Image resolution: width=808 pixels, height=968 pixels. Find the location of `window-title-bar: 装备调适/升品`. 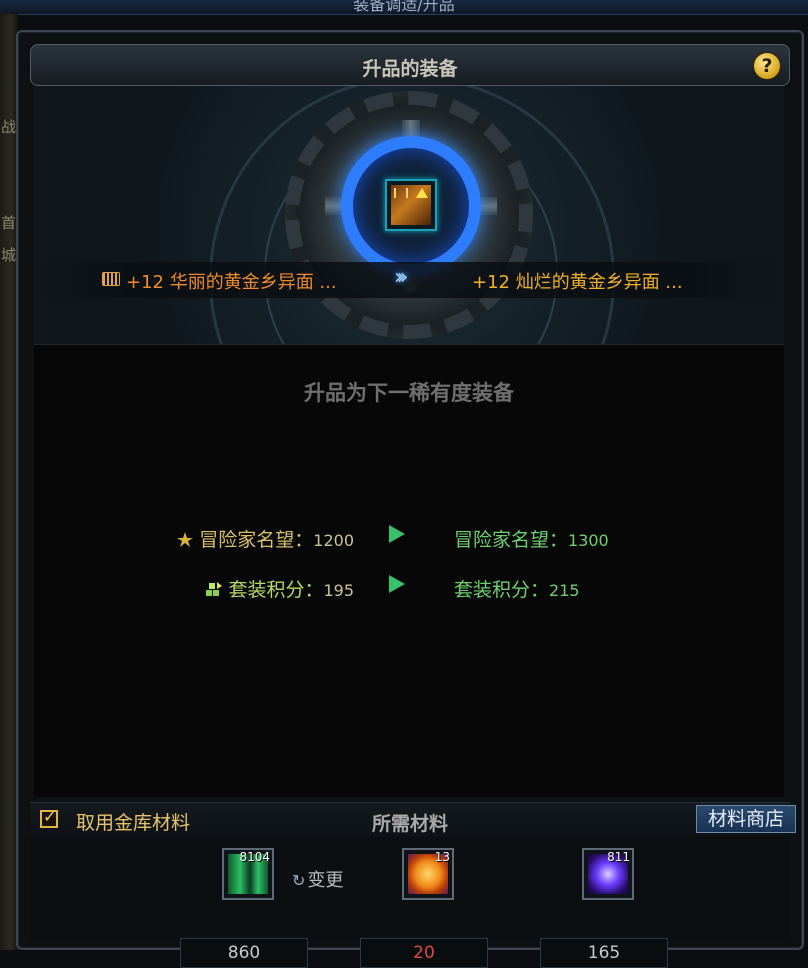

window-title-bar: 装备调适/升品 is located at coordinates (404, 7).